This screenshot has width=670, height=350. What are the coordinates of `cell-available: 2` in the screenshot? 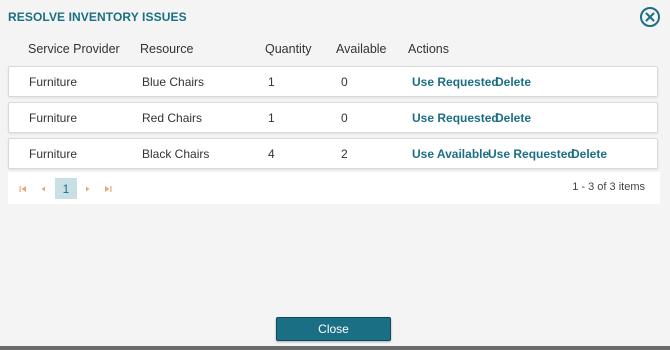 It's located at (344, 154).